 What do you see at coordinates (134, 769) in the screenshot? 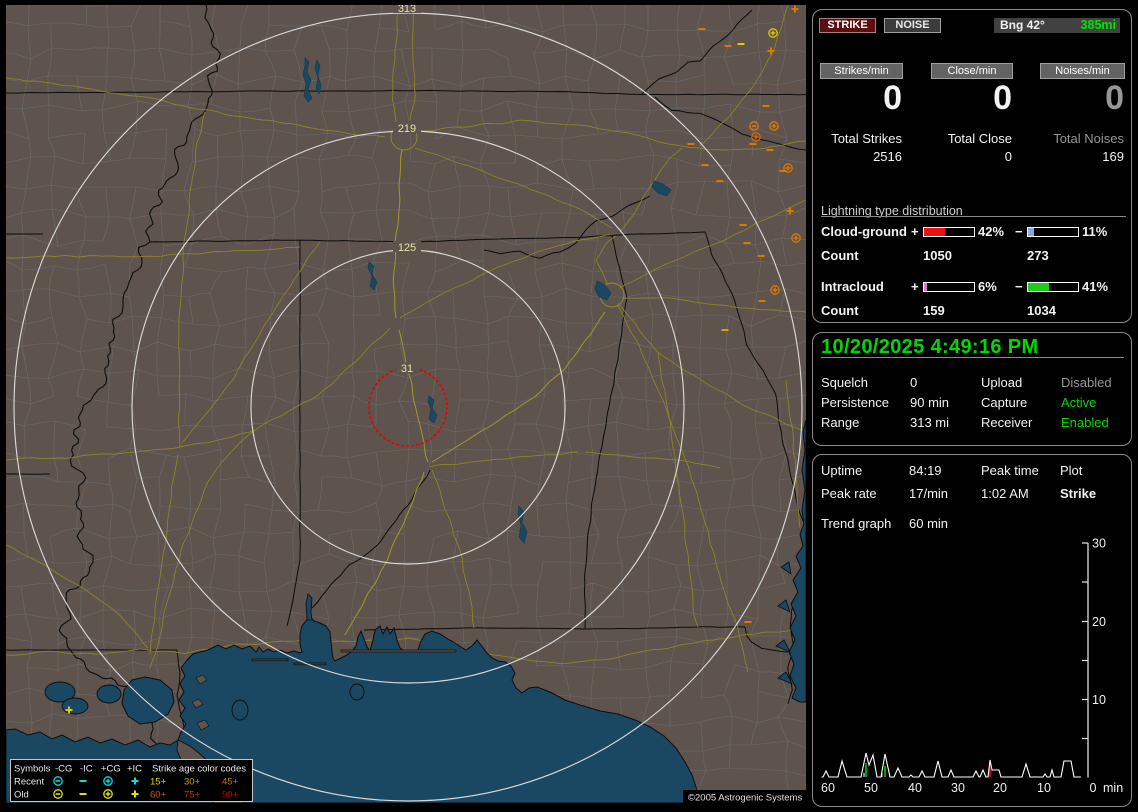
I see `svg-text: +IC` at bounding box center [134, 769].